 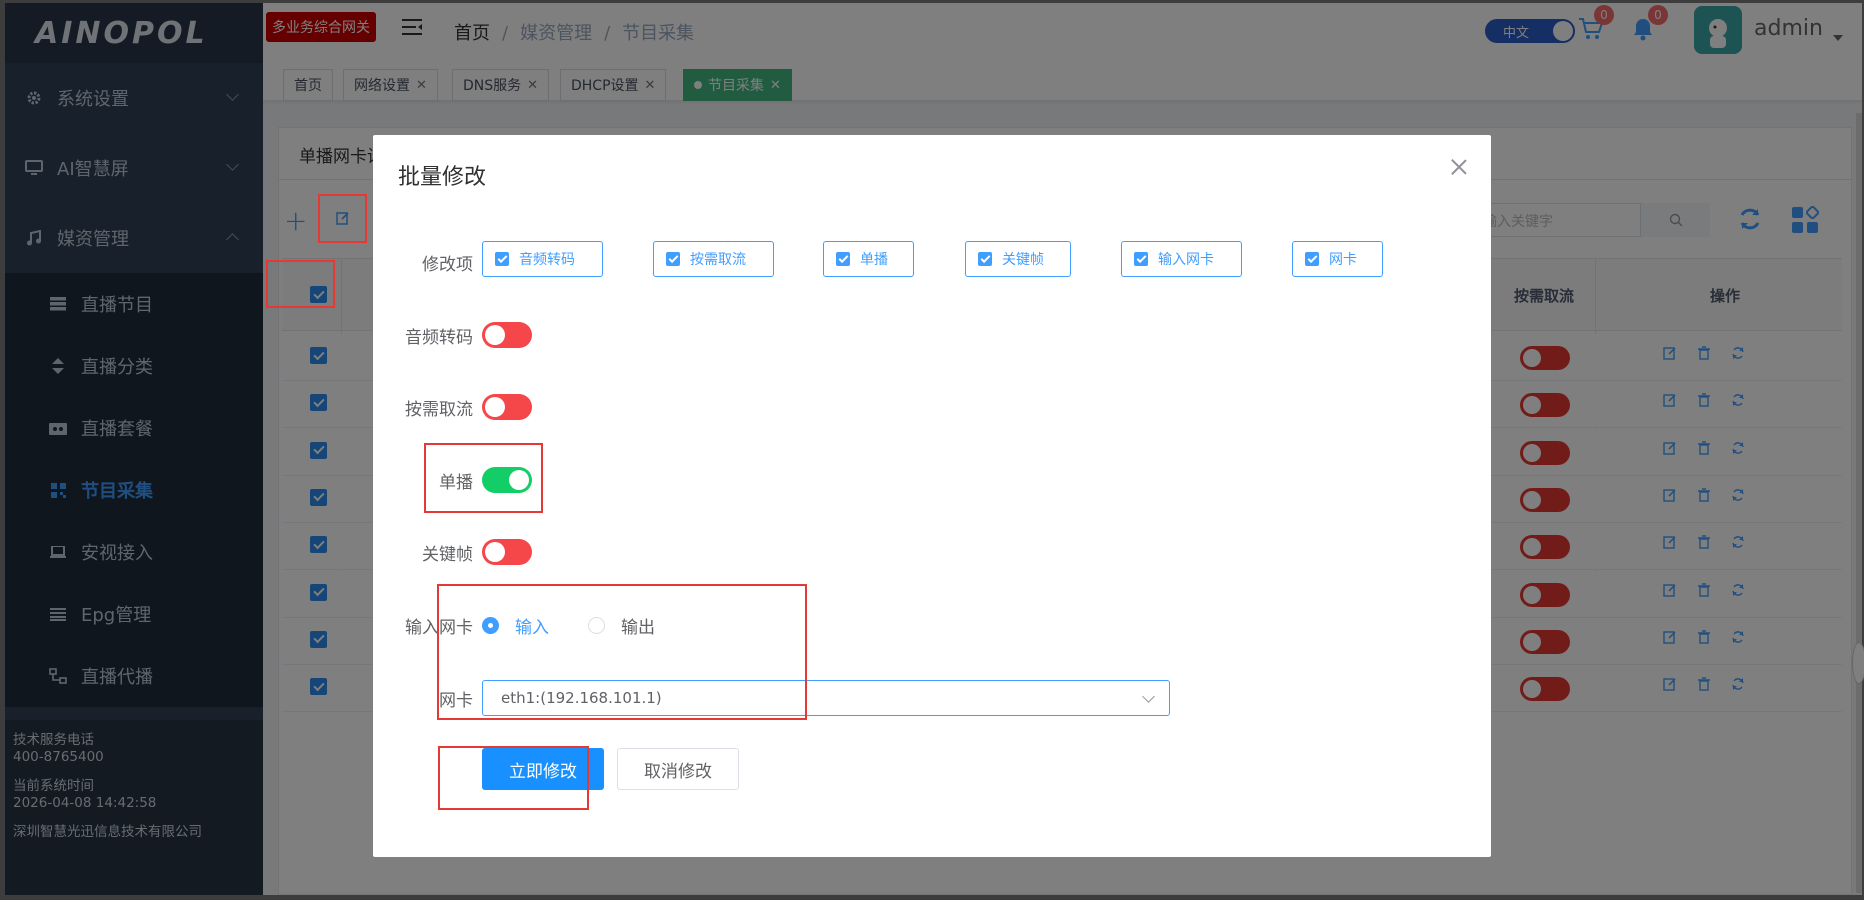 What do you see at coordinates (447, 265) in the screenshot?
I see `fields-label: 修改项` at bounding box center [447, 265].